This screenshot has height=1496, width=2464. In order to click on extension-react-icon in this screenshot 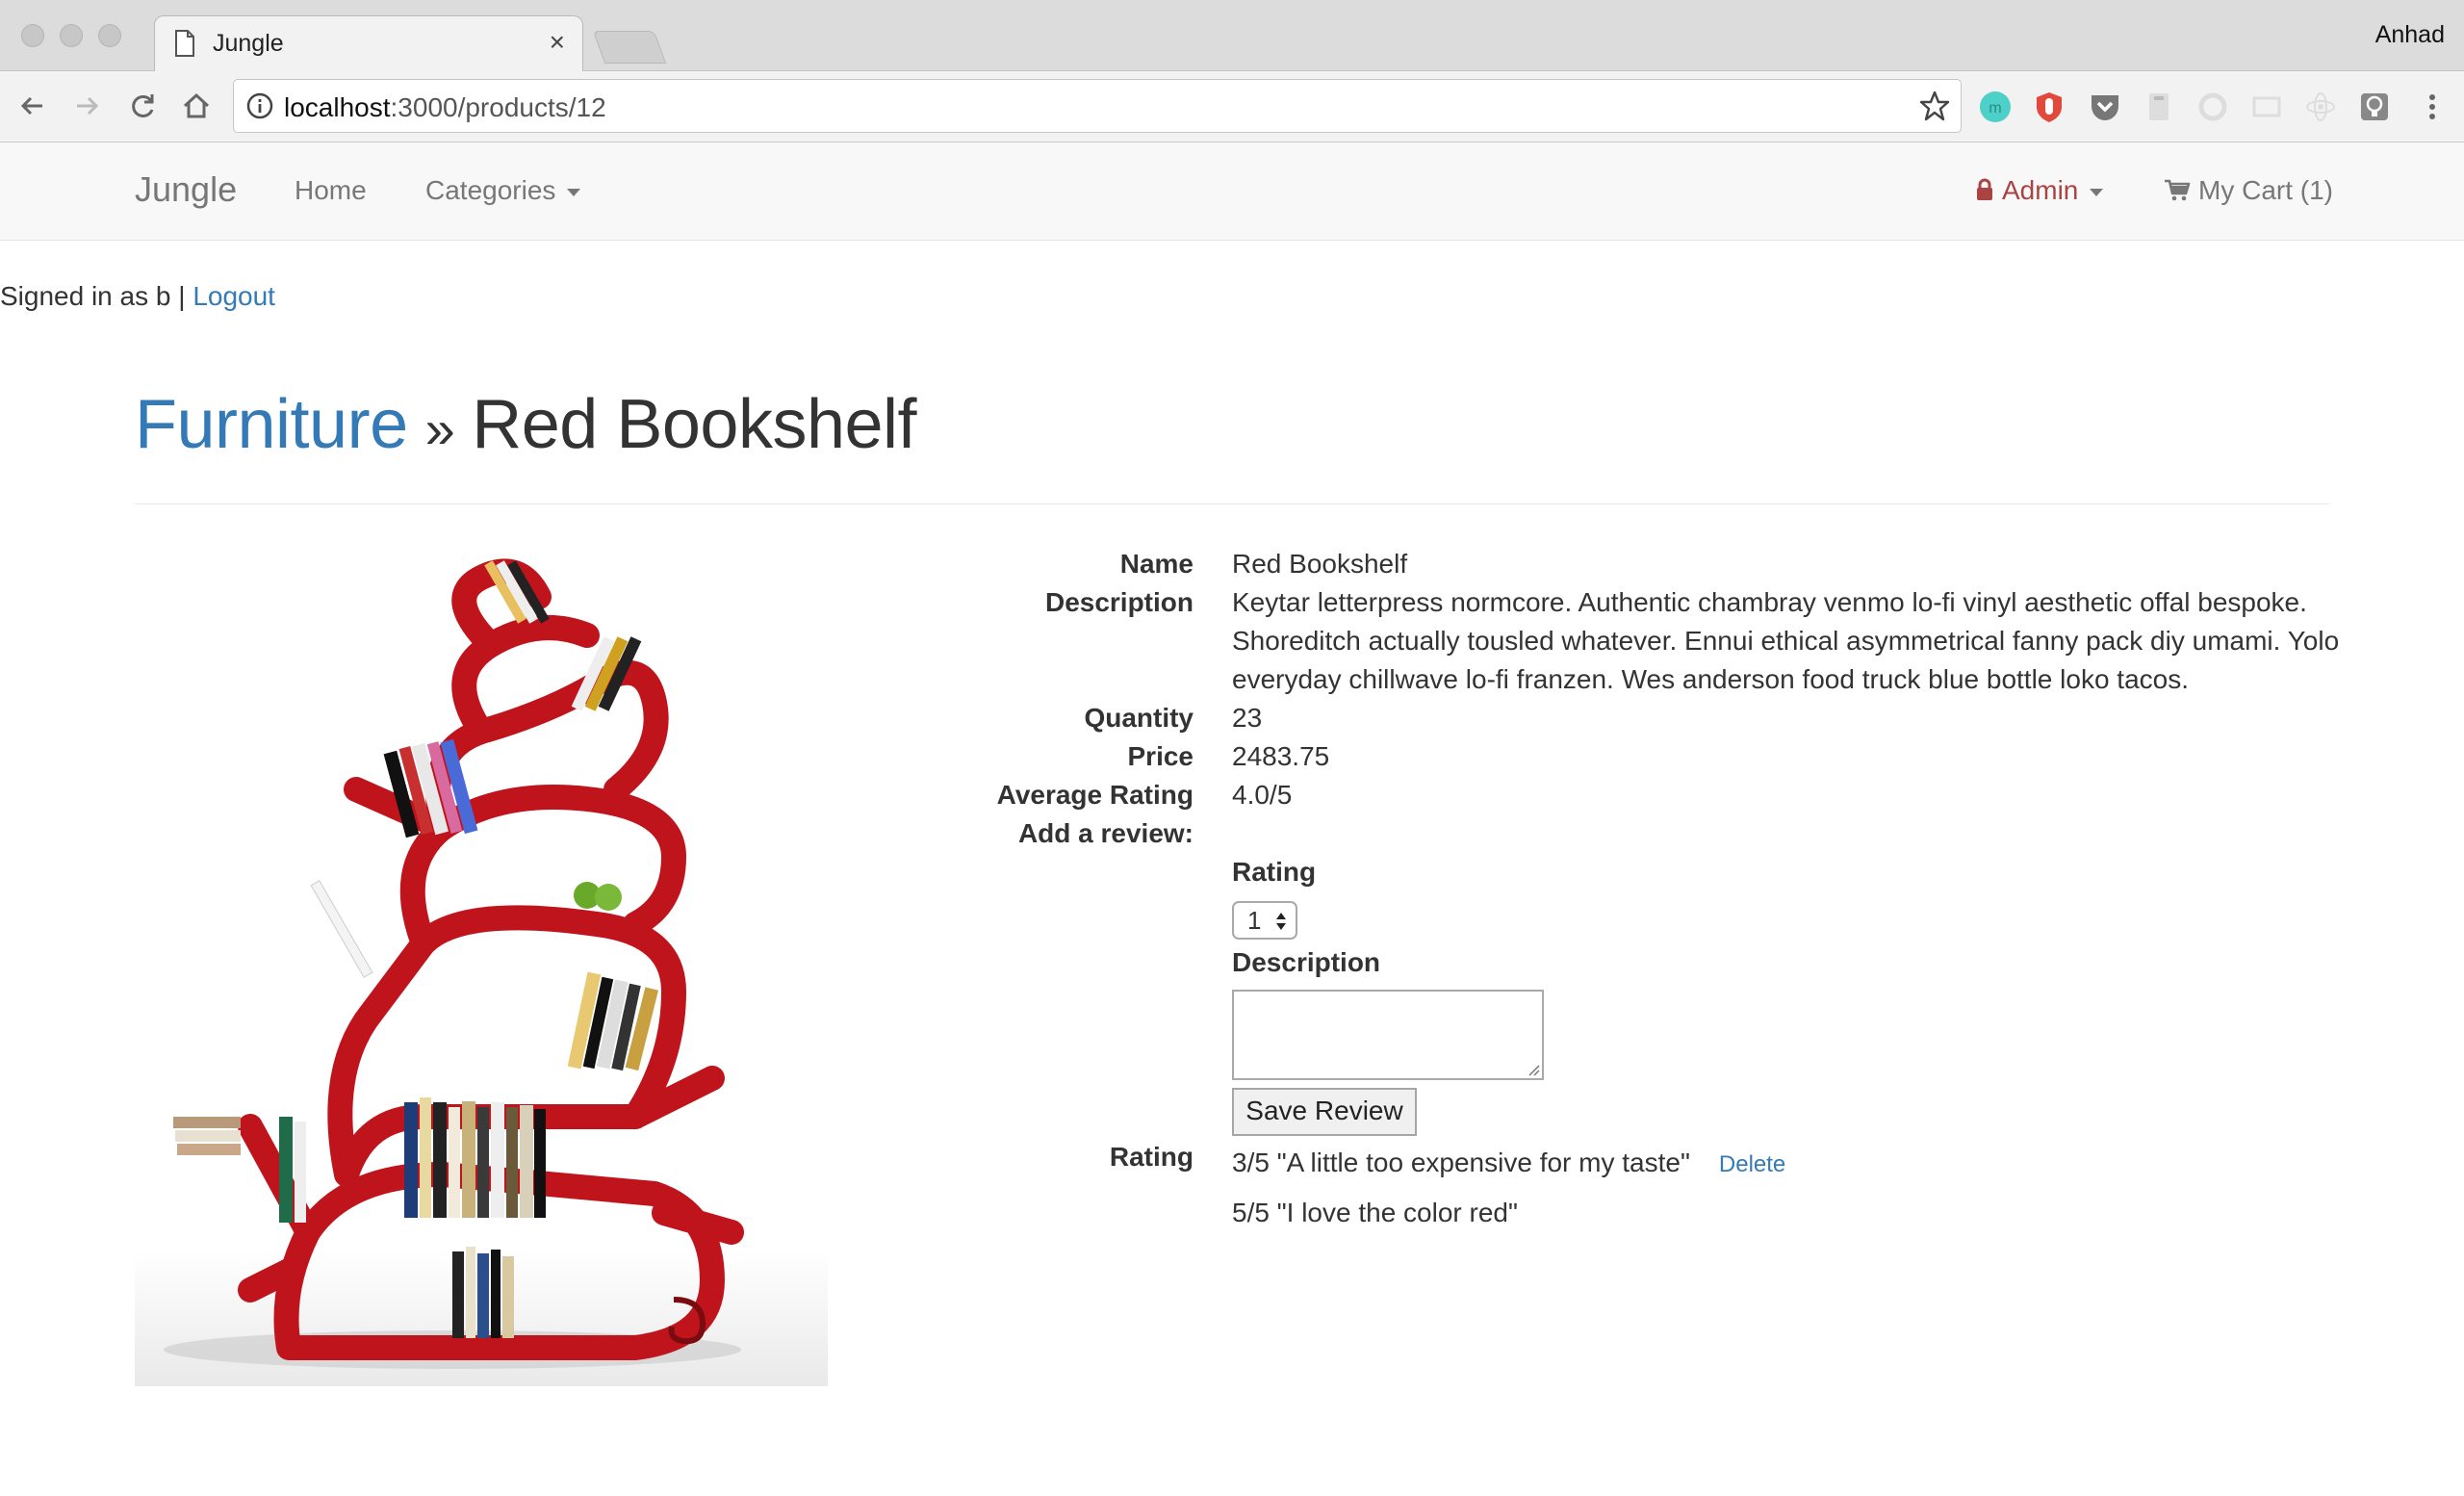, I will do `click(2320, 107)`.